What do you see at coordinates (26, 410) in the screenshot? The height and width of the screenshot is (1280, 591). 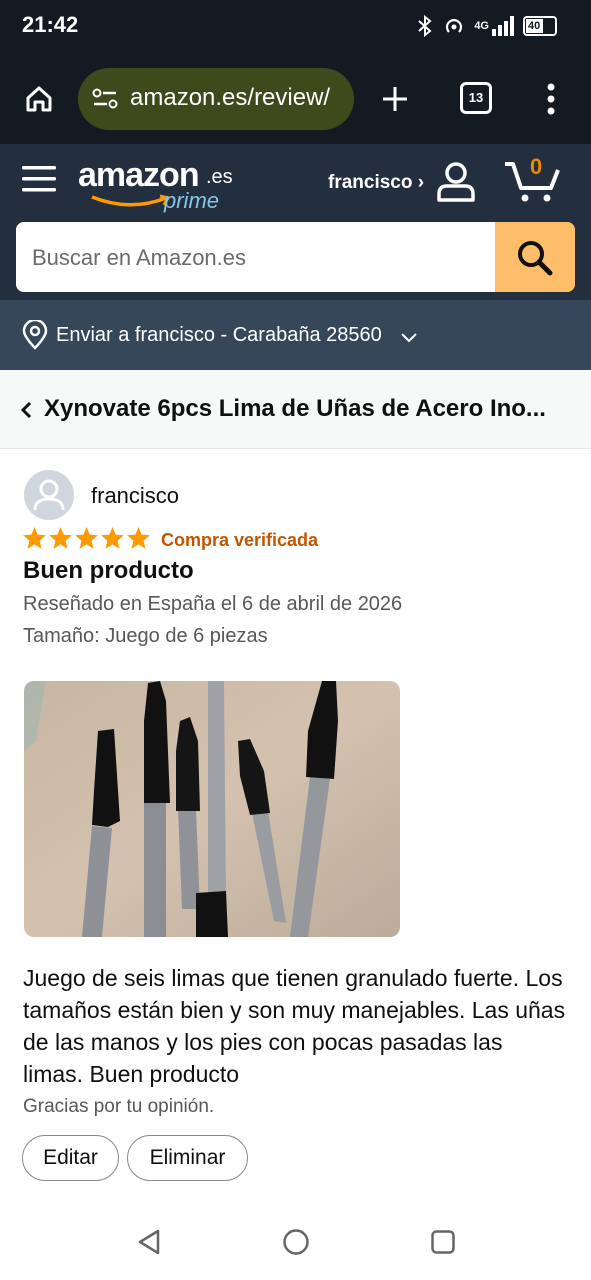 I see `chevron-left-icon` at bounding box center [26, 410].